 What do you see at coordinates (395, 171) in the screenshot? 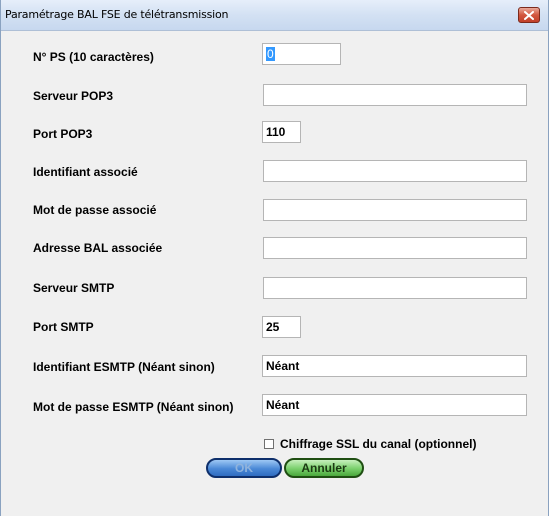
I see `identifier-field` at bounding box center [395, 171].